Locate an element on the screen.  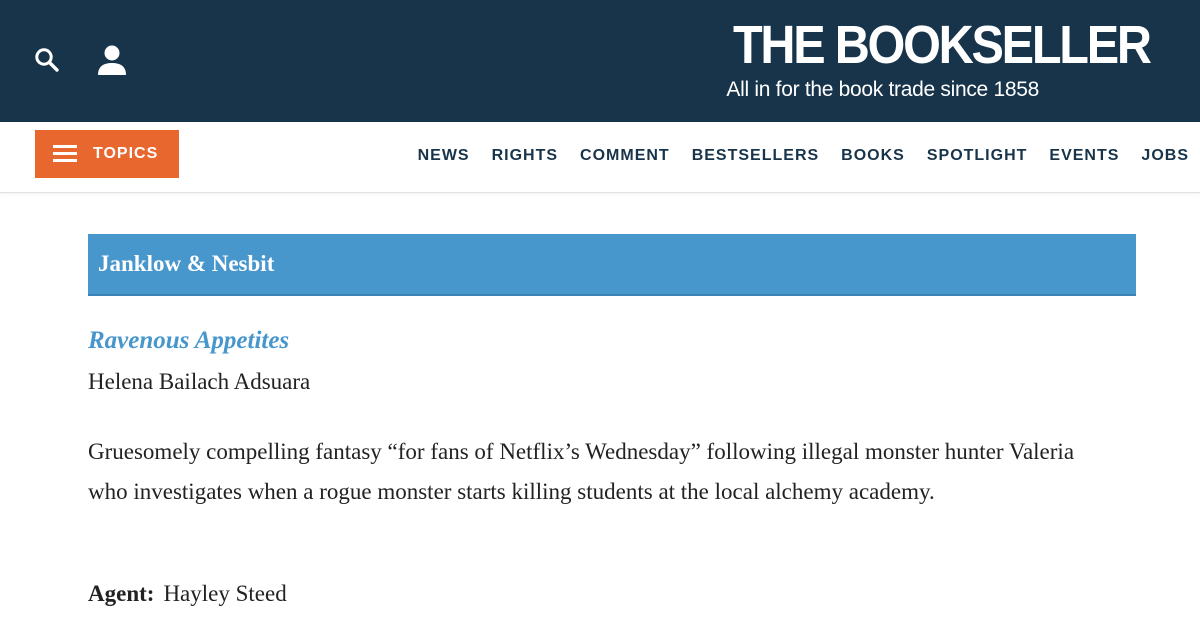
hamburger-menu-icon is located at coordinates (65, 154).